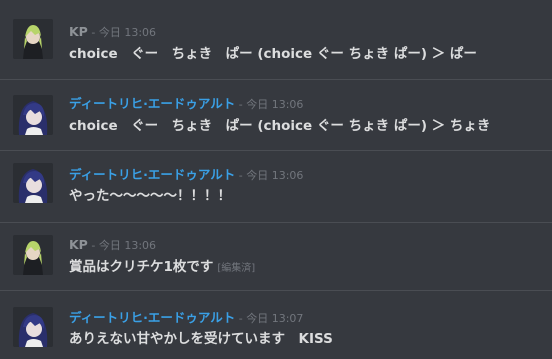 The height and width of the screenshot is (359, 552). I want to click on timestamp: 今日 13:07, so click(275, 318).